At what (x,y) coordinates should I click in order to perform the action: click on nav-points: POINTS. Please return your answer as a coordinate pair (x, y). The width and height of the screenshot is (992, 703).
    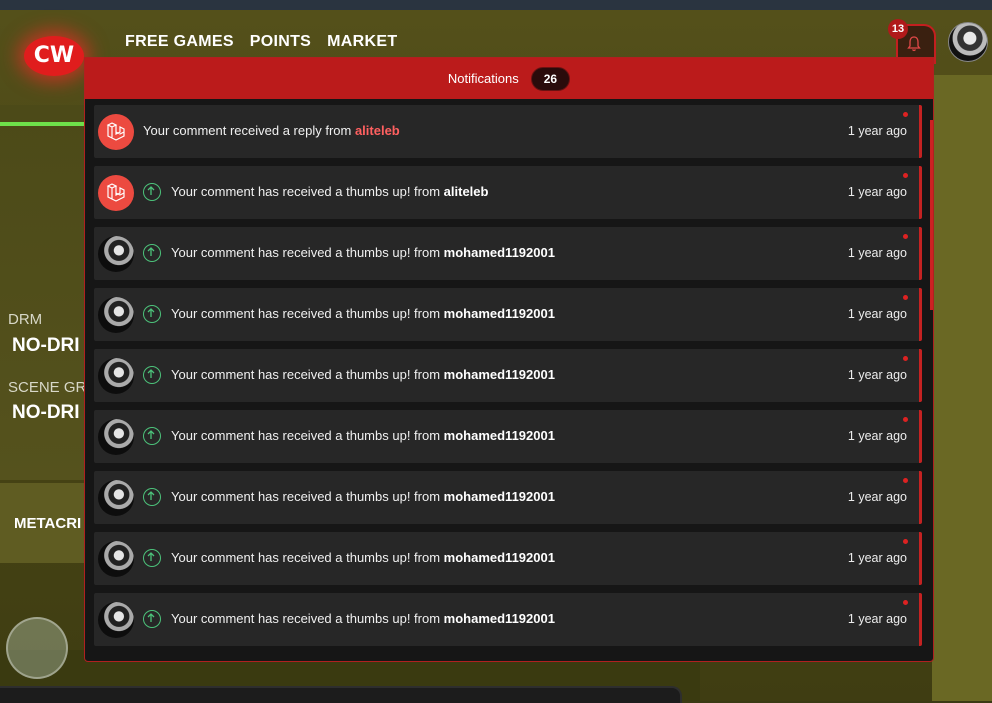
    Looking at the image, I should click on (280, 42).